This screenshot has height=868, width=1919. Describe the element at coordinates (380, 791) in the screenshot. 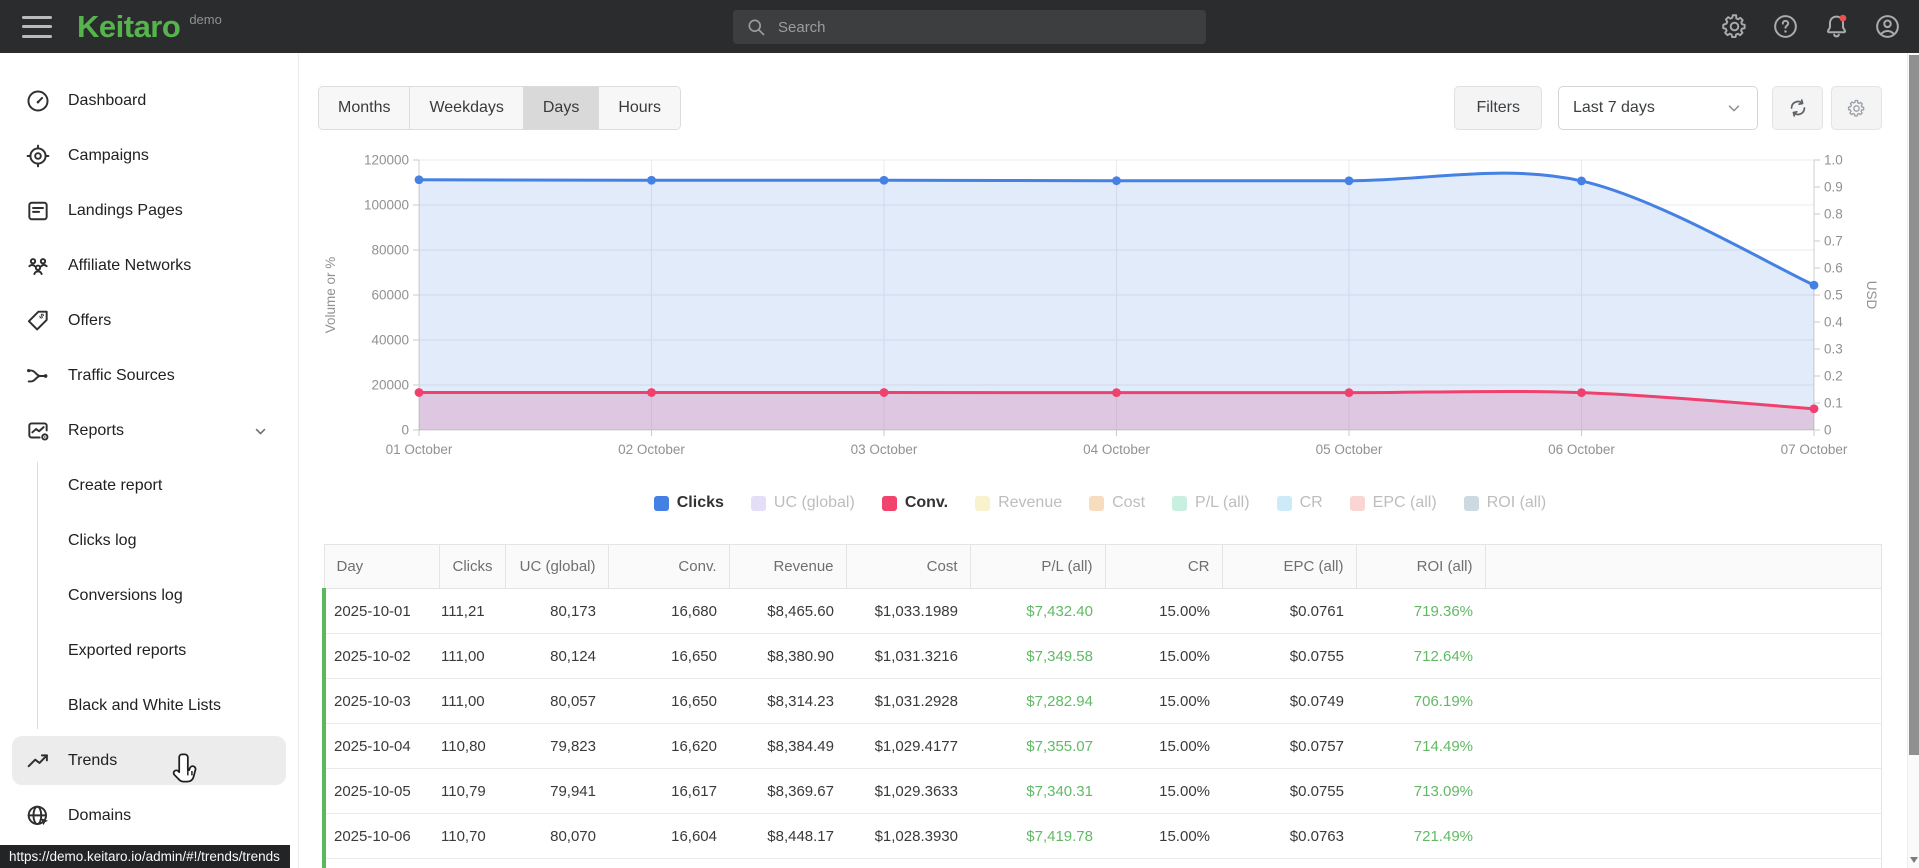

I see `cell: 2025-10-05` at that location.